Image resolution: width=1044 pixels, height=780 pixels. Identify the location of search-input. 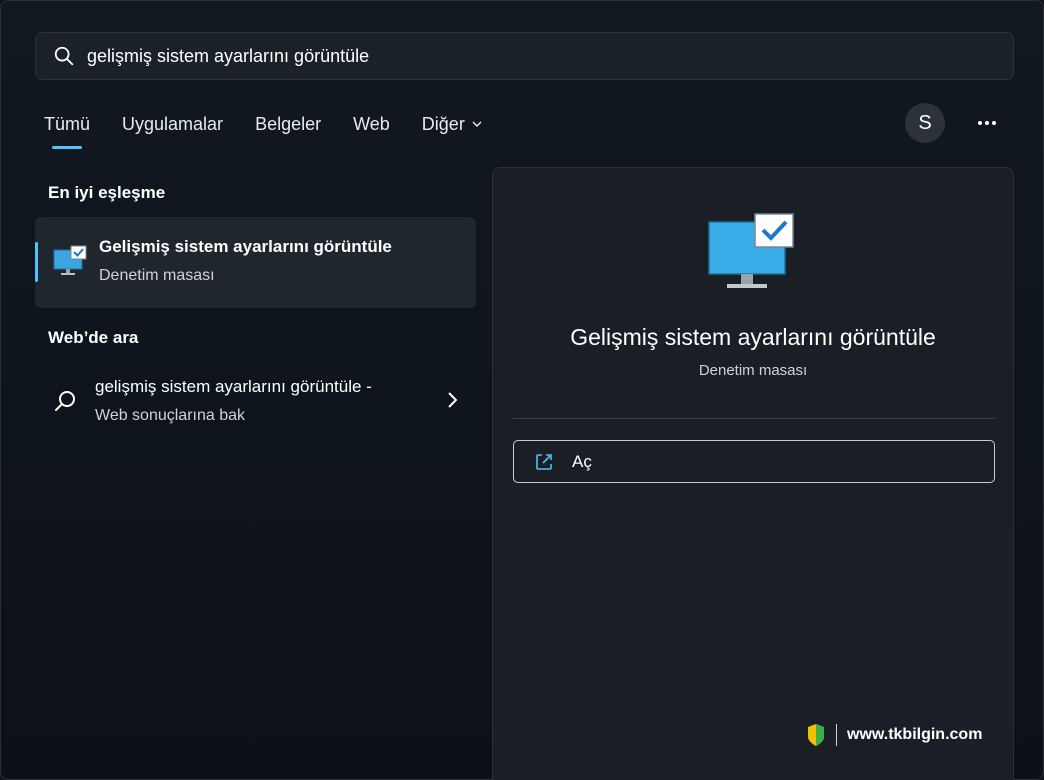
(550, 56).